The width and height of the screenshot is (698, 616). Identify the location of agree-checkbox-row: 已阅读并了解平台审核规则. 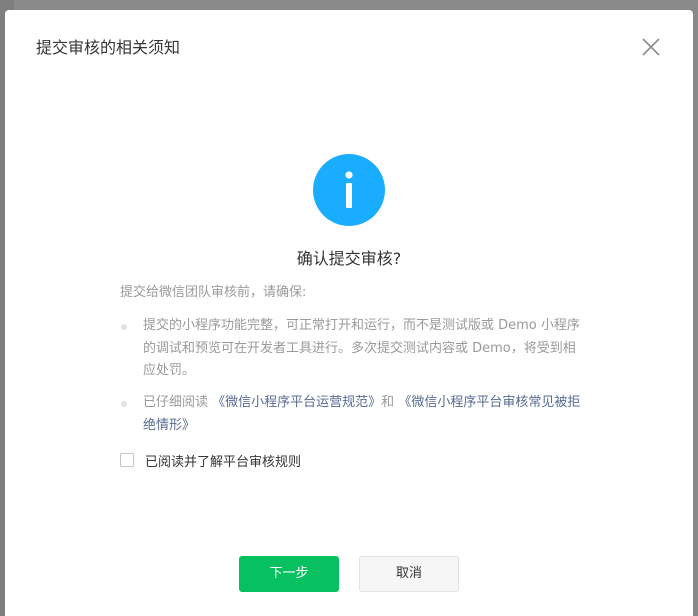
(210, 460).